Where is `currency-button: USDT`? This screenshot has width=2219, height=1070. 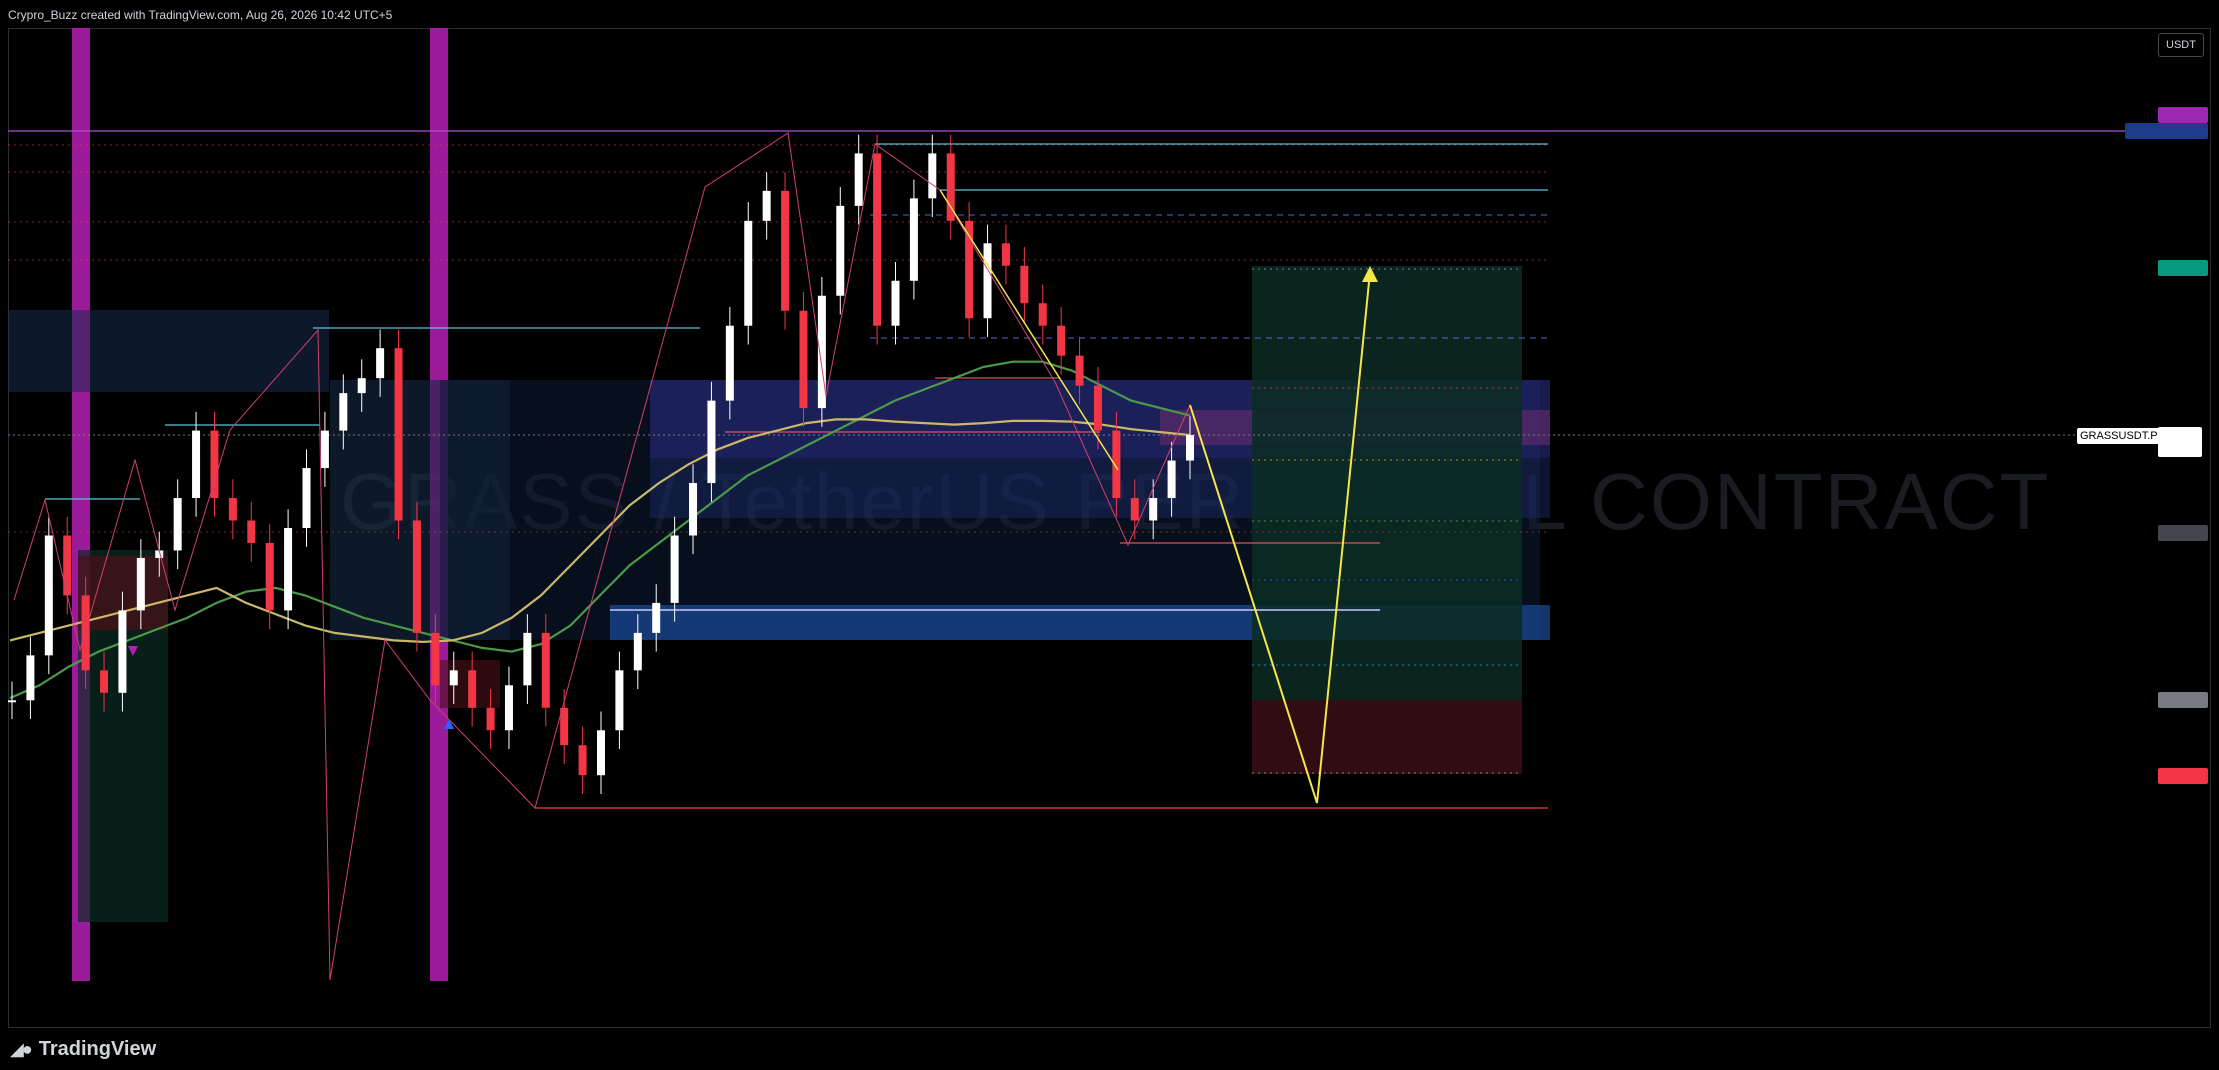
currency-button: USDT is located at coordinates (2181, 45).